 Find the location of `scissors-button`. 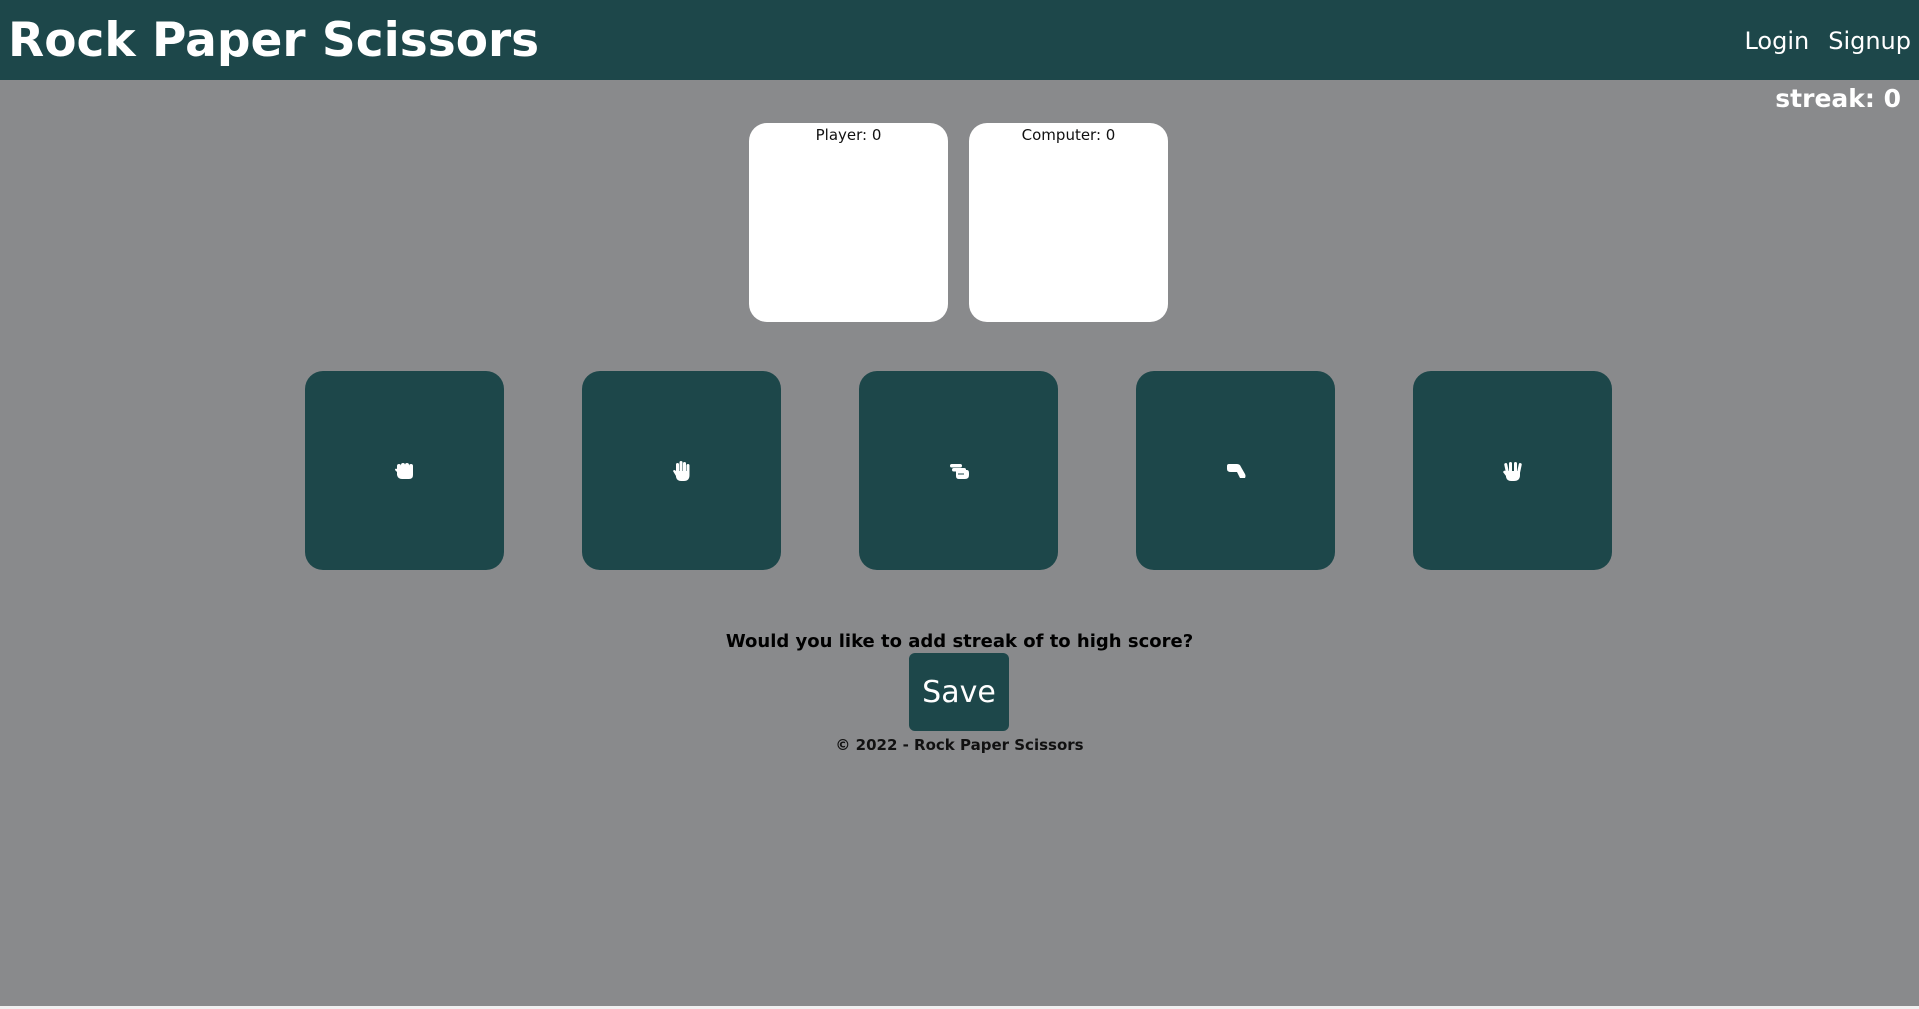

scissors-button is located at coordinates (958, 470).